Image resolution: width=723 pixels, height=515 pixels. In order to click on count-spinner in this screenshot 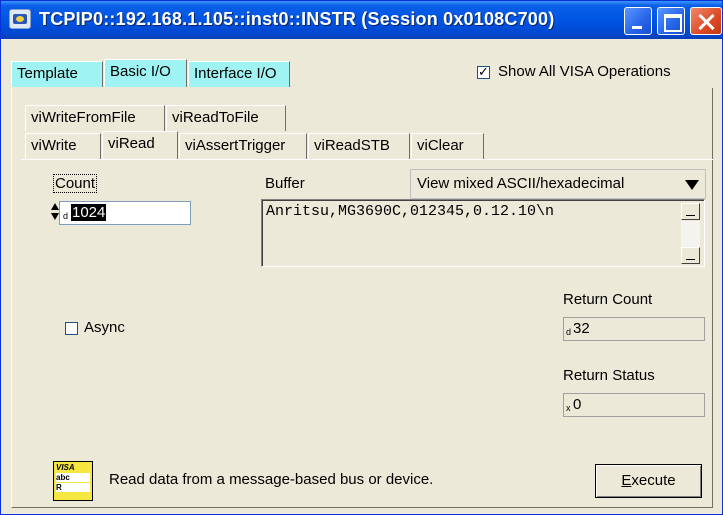, I will do `click(55, 212)`.